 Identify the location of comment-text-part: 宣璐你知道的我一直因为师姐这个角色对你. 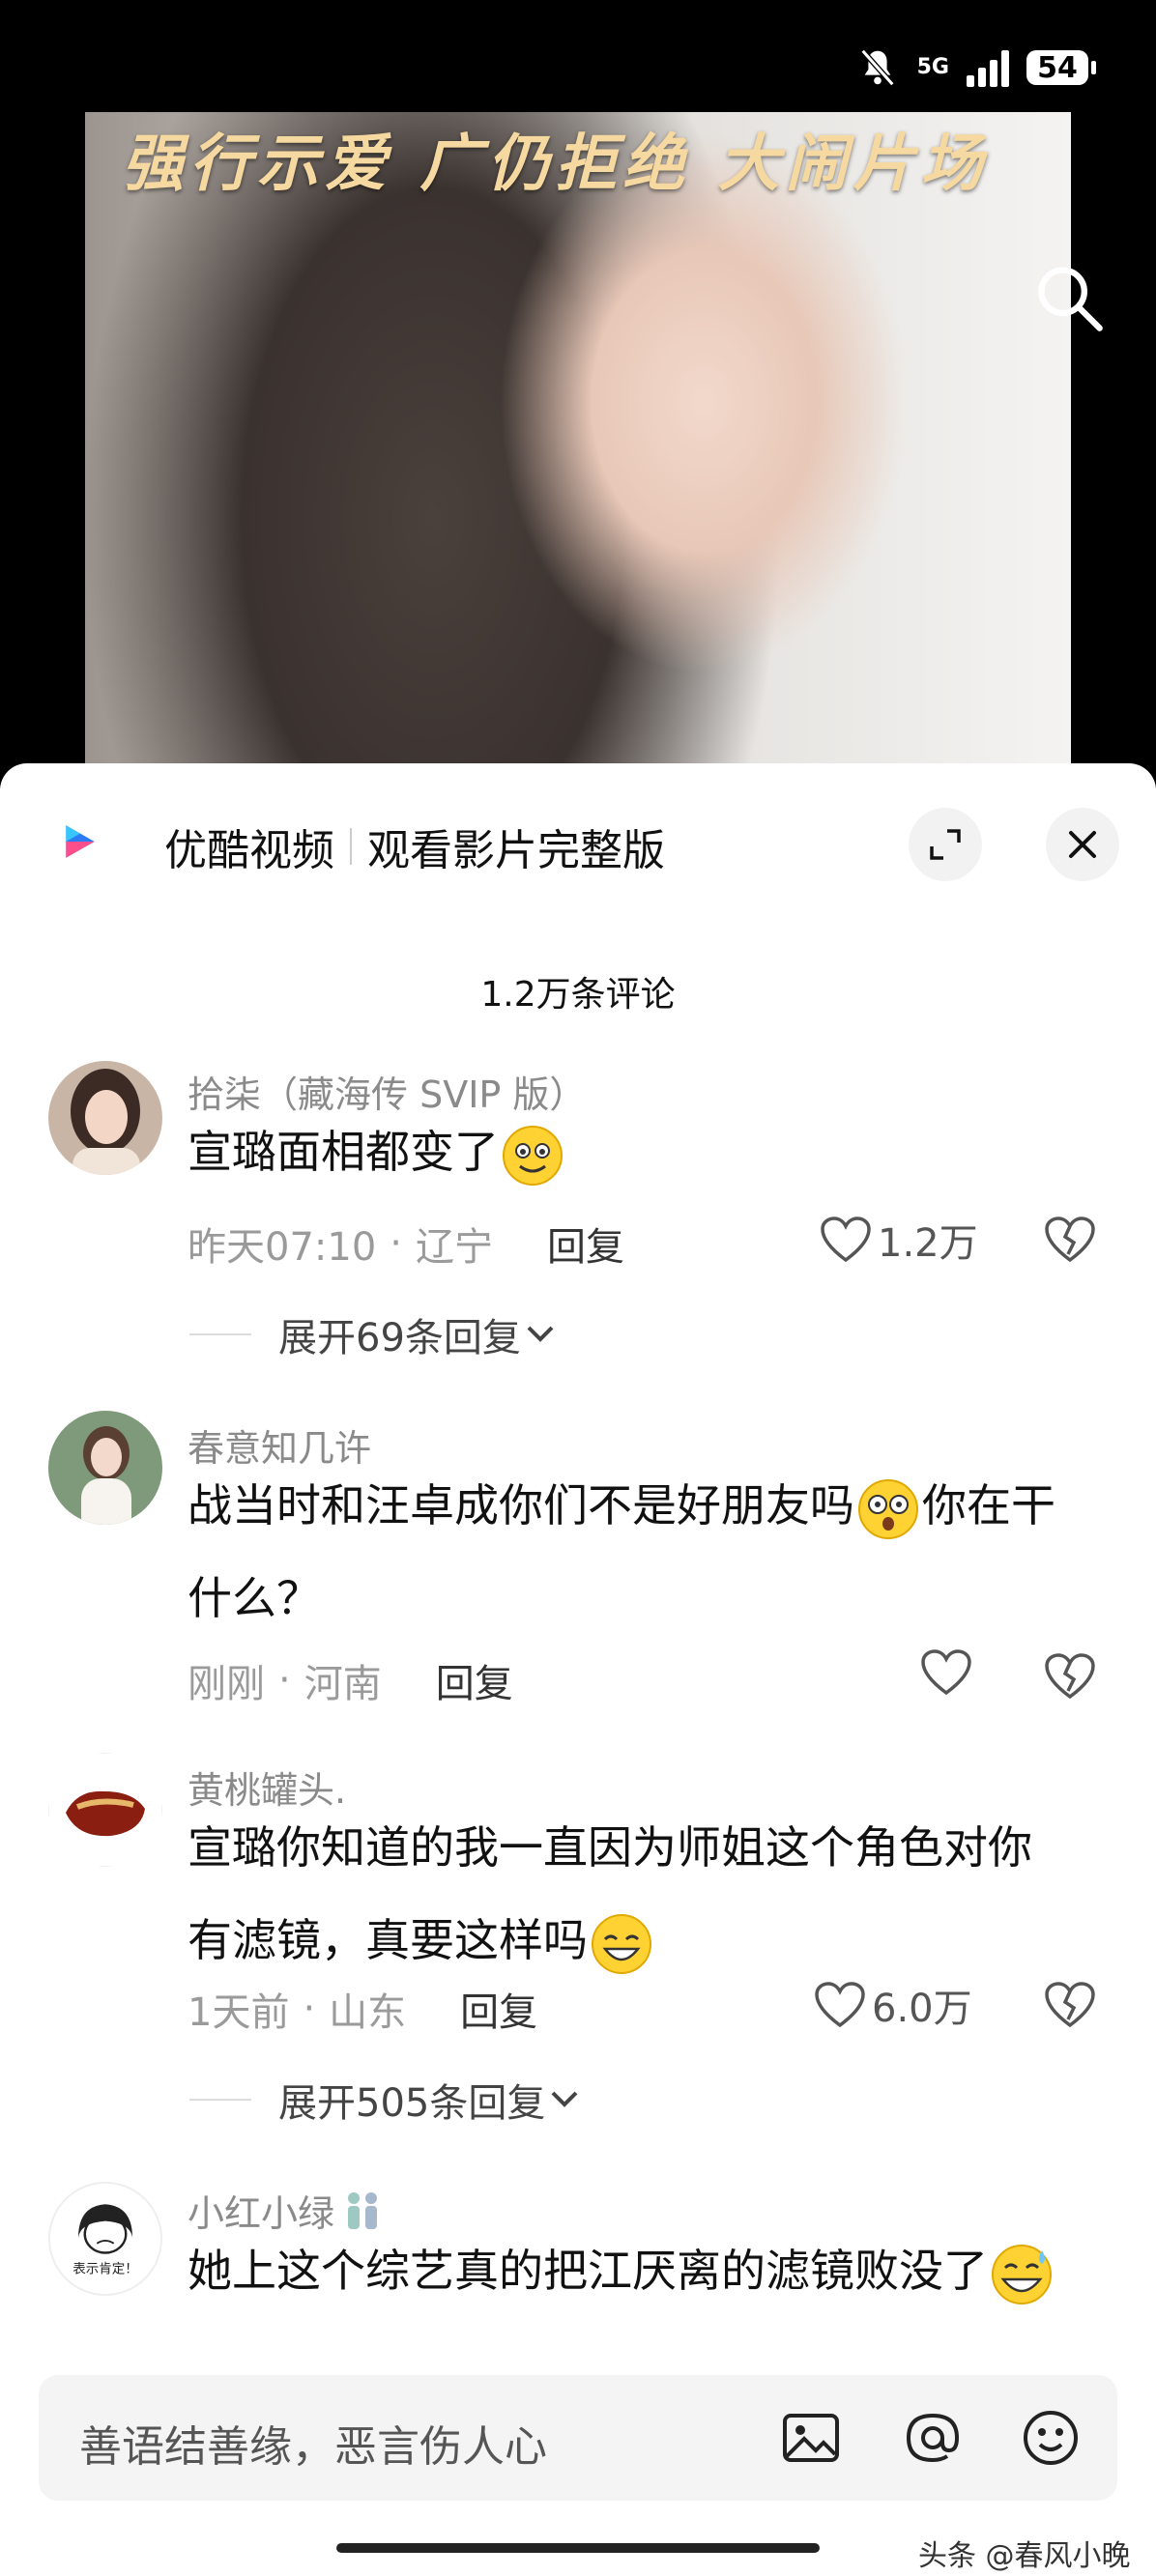
(610, 1848).